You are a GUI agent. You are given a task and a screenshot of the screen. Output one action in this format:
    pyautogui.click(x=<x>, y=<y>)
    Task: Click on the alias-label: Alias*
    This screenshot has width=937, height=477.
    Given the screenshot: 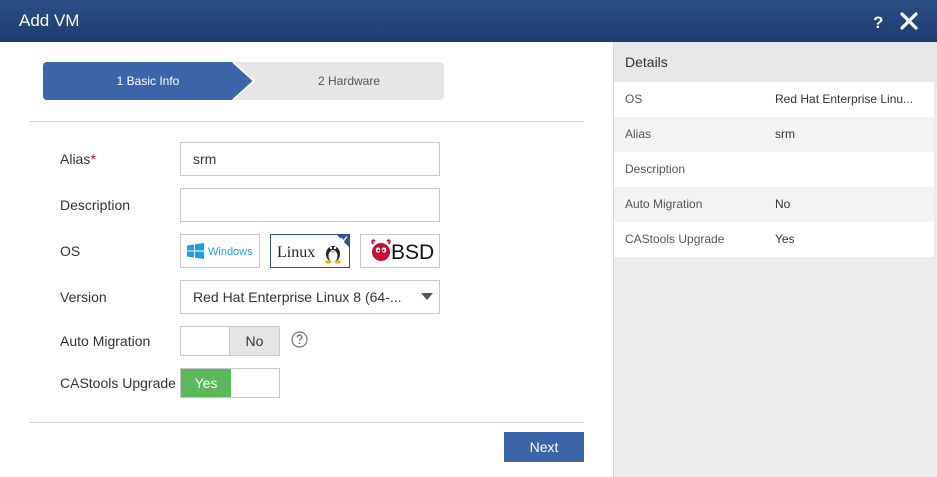 What is the action you would take?
    pyautogui.click(x=78, y=159)
    